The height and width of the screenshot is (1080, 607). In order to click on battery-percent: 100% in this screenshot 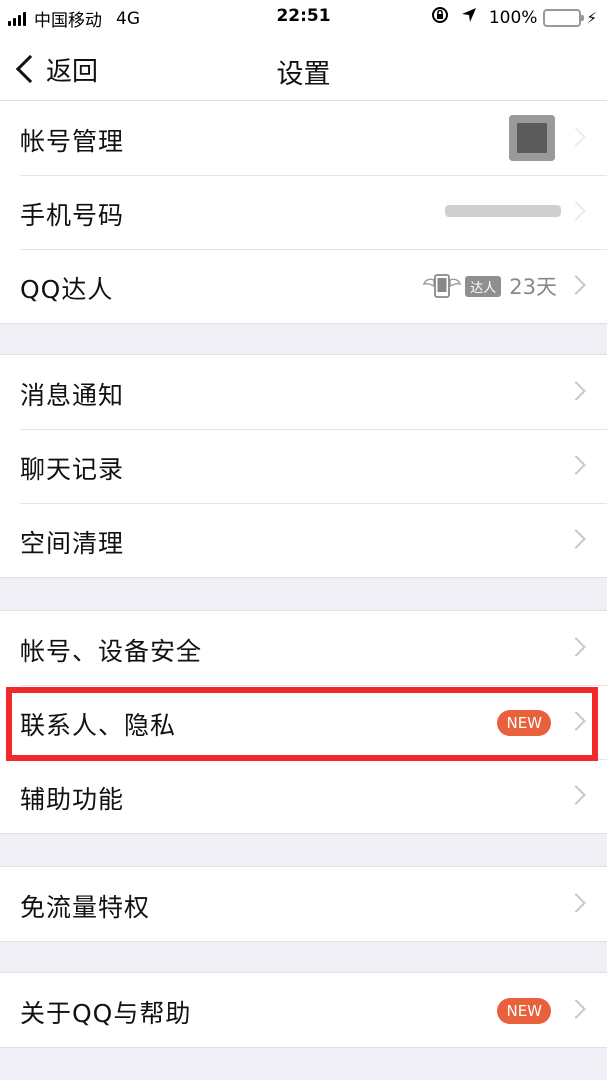, I will do `click(513, 17)`.